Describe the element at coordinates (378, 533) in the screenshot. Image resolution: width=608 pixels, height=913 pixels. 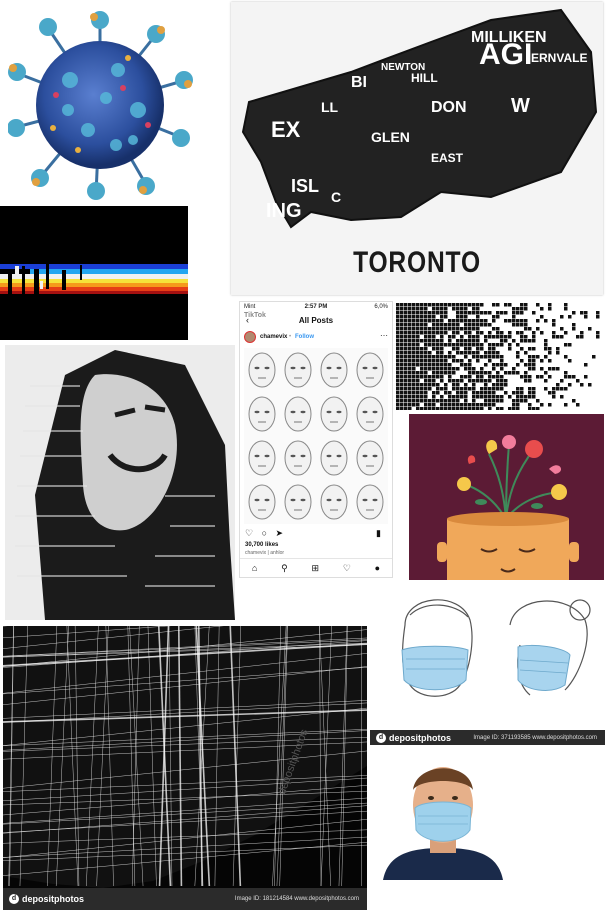
I see `bookmark-icon: ▮` at that location.